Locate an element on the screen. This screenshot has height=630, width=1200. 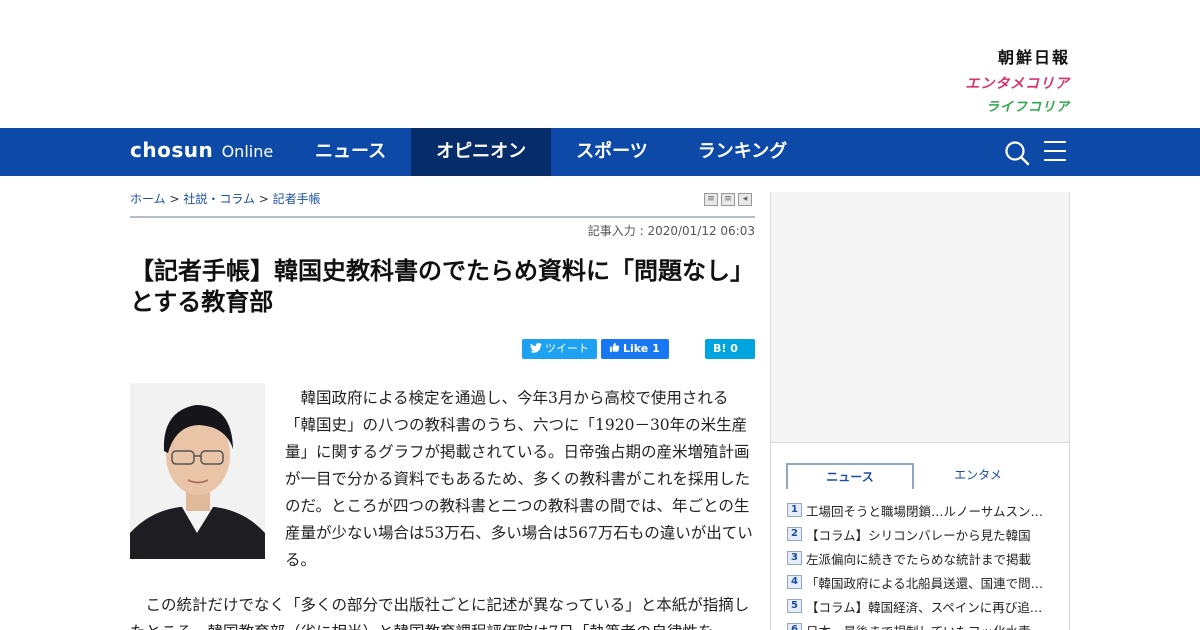
nav-item-opinion: オピニオン is located at coordinates (481, 152).